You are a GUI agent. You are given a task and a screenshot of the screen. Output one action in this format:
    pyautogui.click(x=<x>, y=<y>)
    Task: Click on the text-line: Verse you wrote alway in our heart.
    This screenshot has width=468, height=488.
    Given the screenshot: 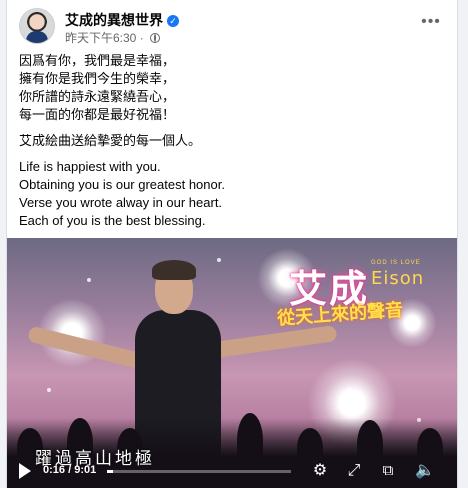 What is the action you would take?
    pyautogui.click(x=121, y=202)
    